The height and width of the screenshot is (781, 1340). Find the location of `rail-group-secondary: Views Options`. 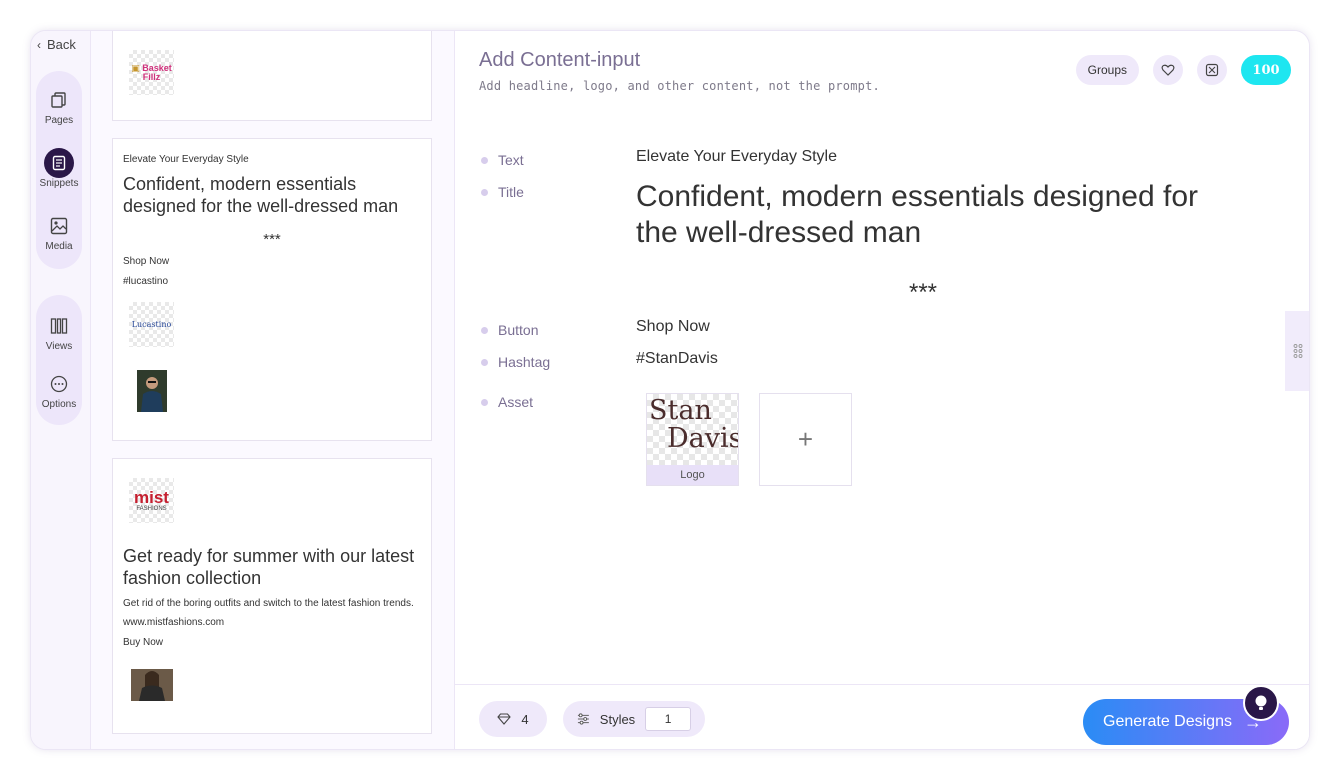

rail-group-secondary: Views Options is located at coordinates (59, 360).